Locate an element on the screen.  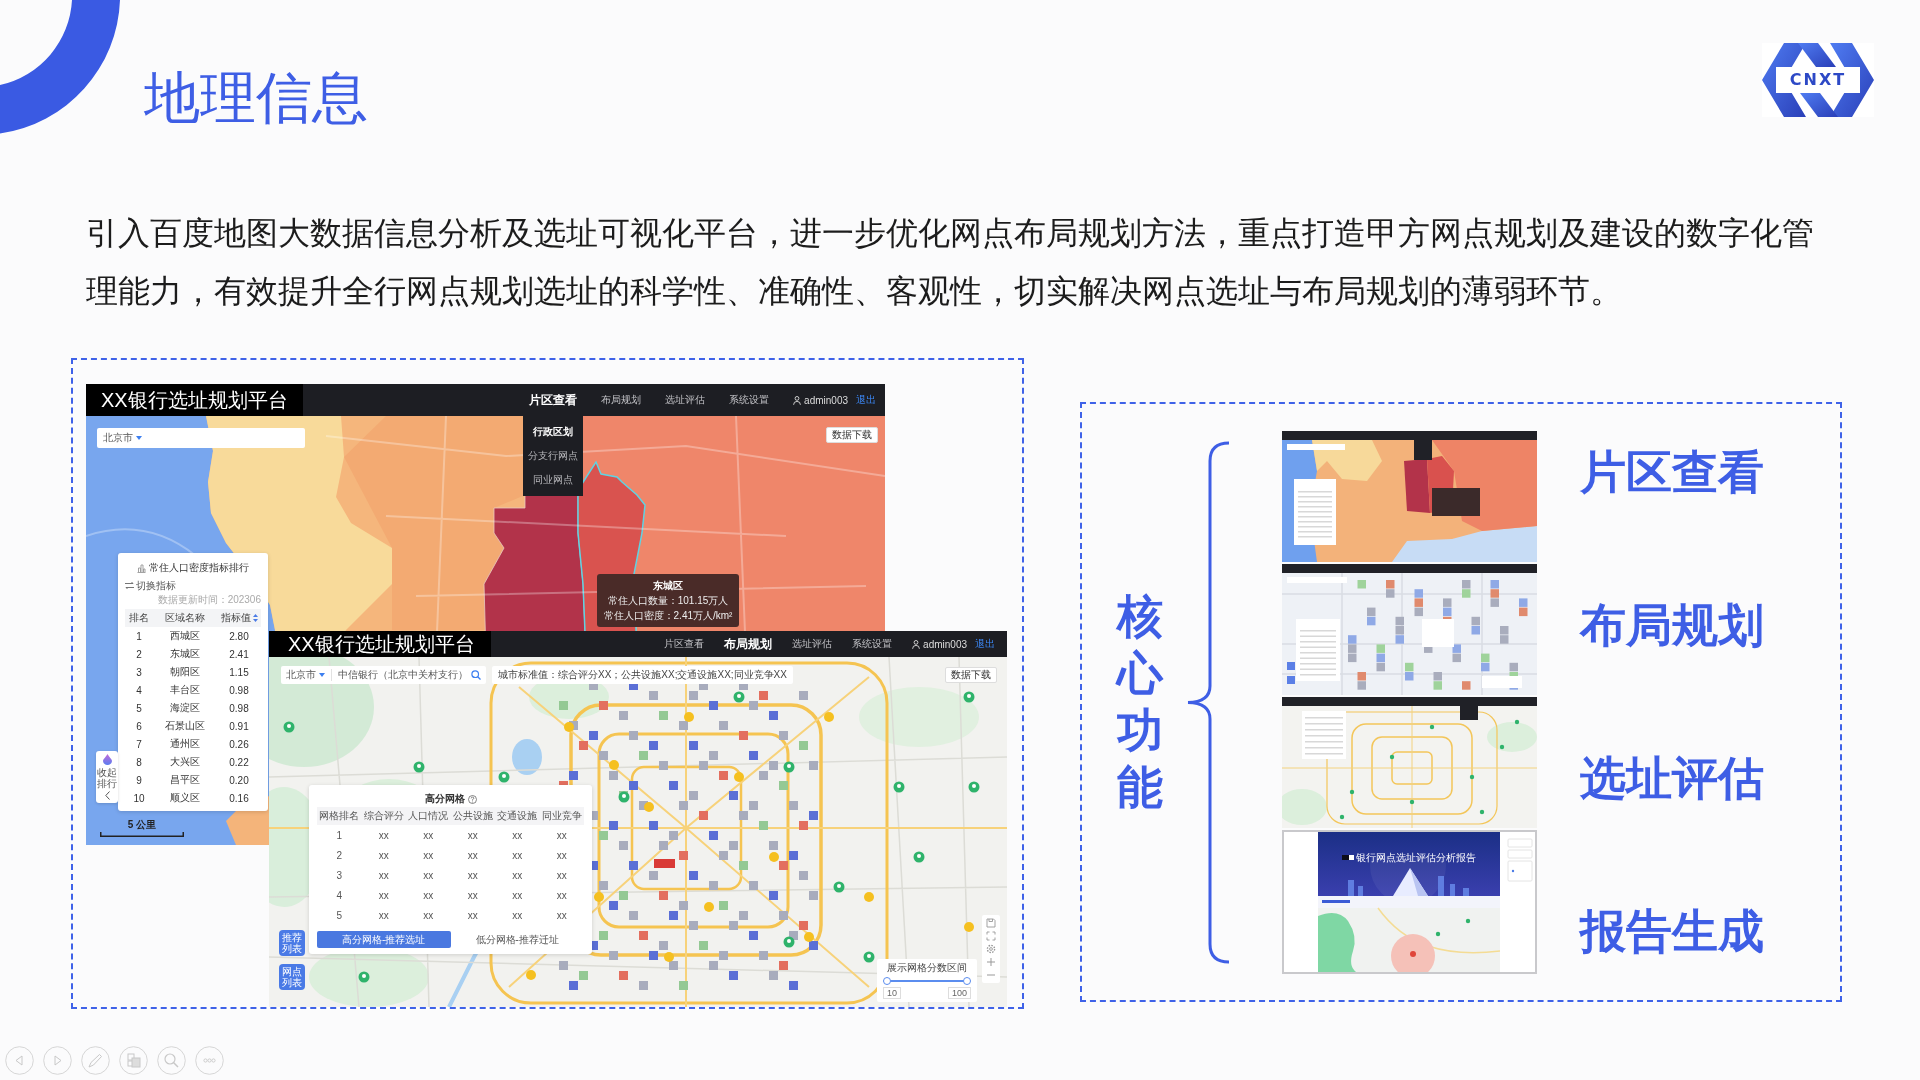
grid-tab: 高分网格-推荐选址 is located at coordinates (384, 939).